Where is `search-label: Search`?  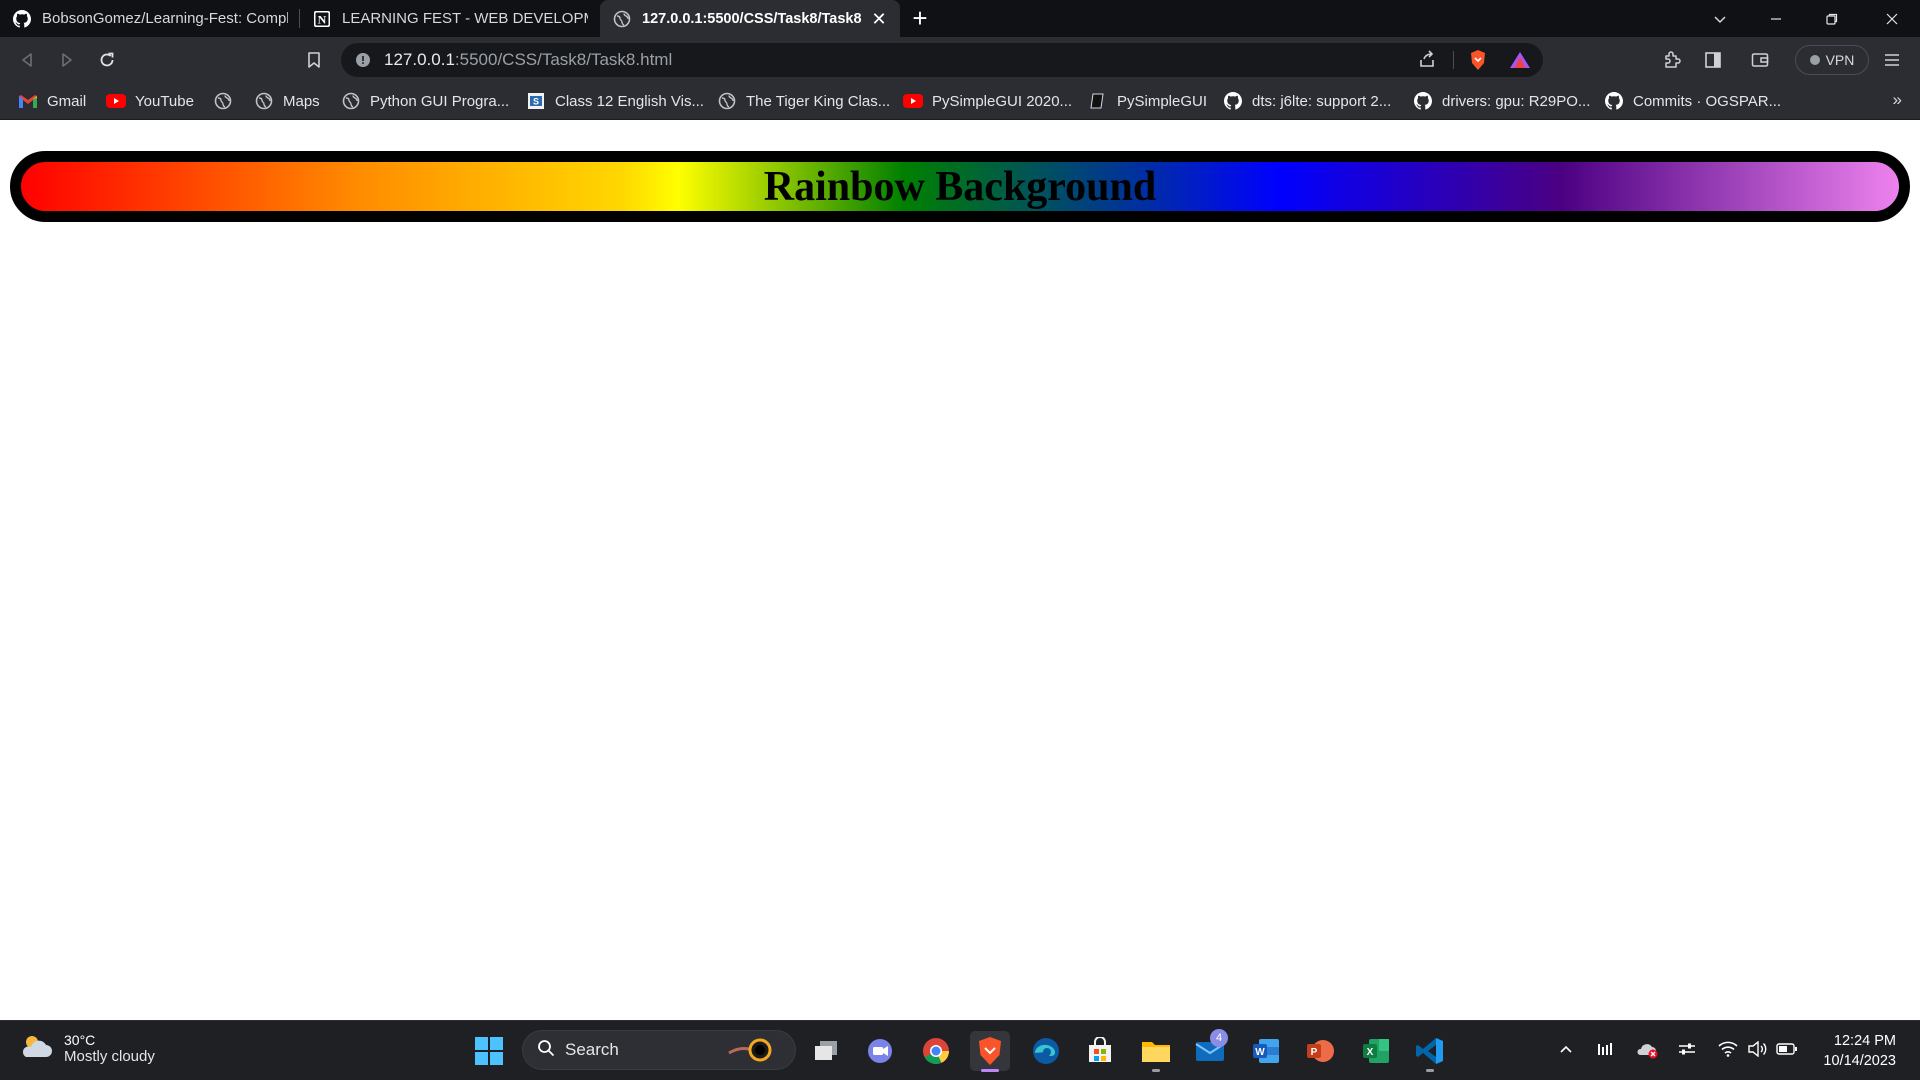 search-label: Search is located at coordinates (592, 1049).